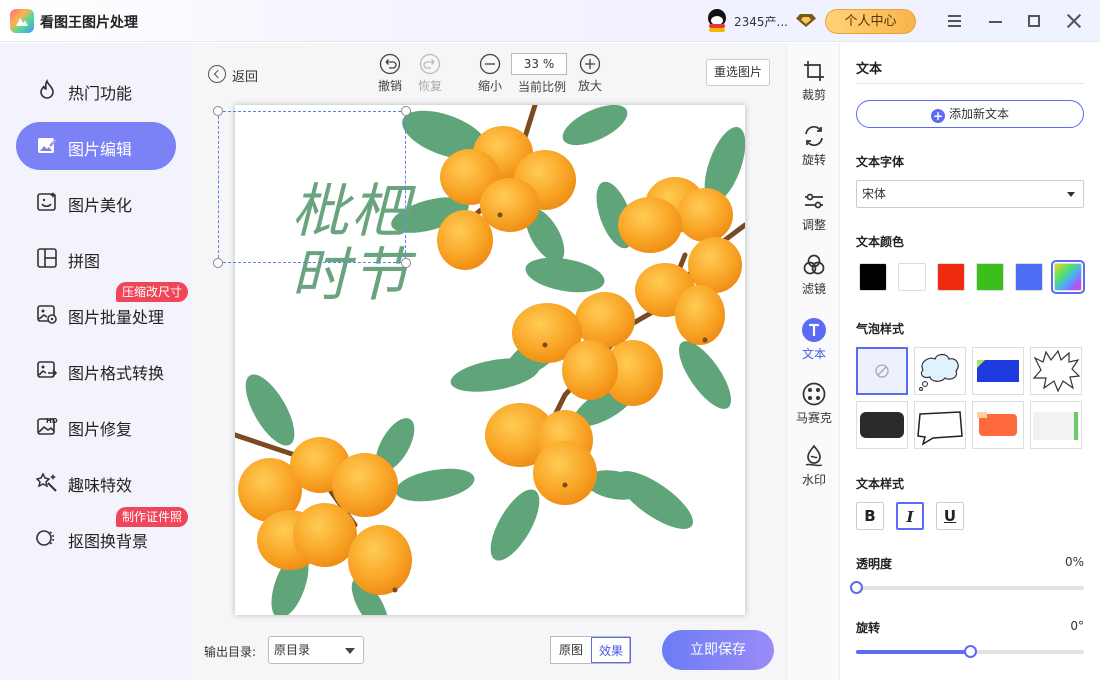 Image resolution: width=1100 pixels, height=680 pixels. I want to click on sidebar-item-label: 拼图, so click(84, 261).